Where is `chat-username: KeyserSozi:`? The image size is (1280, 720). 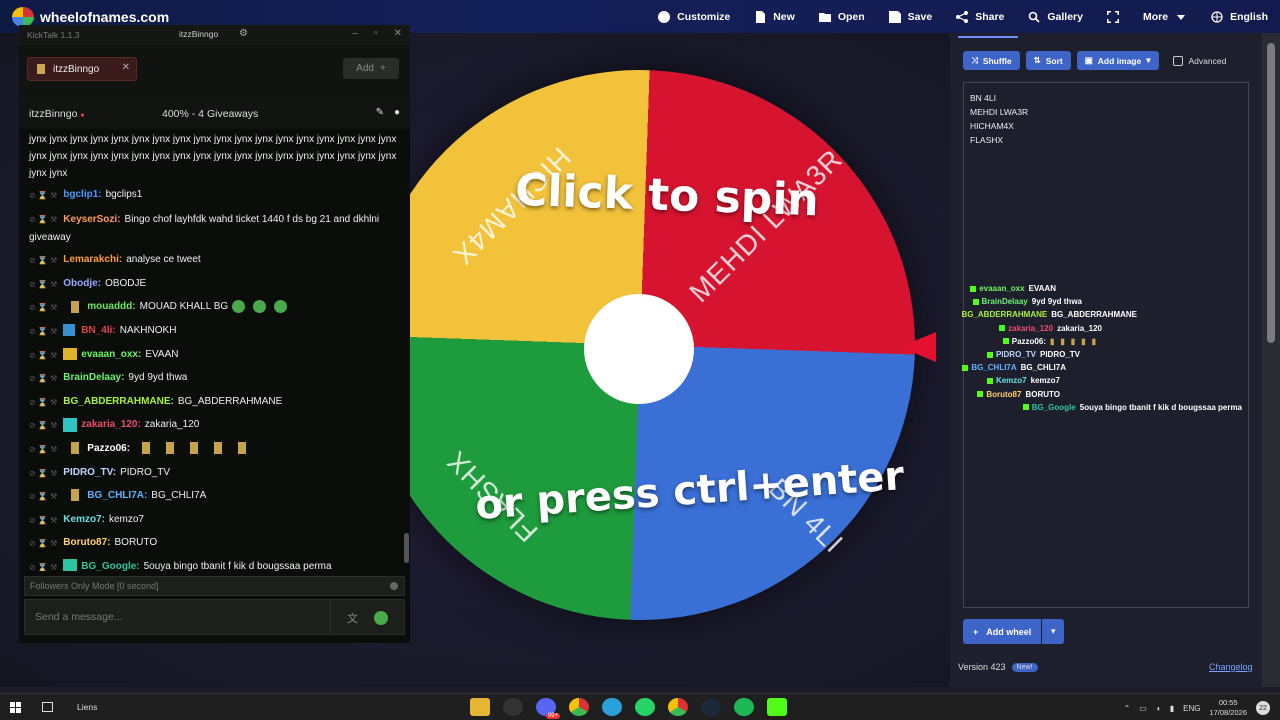 chat-username: KeyserSozi: is located at coordinates (91, 219).